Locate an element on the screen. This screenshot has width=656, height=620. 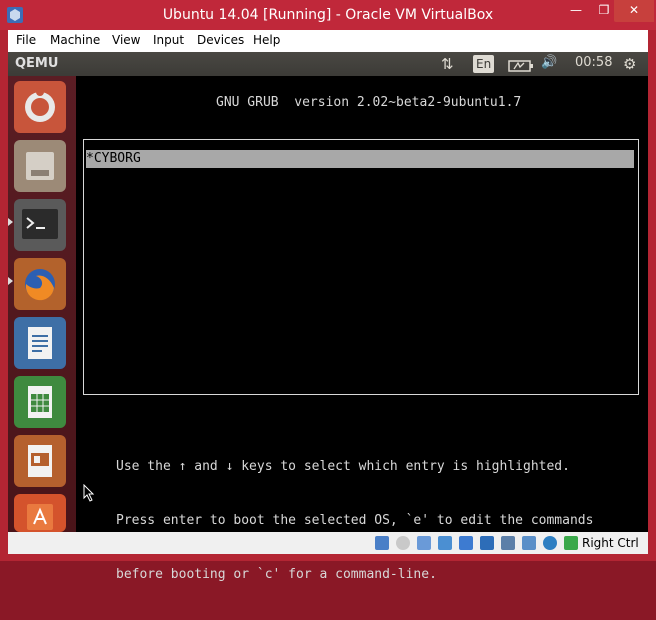
menu-view: View is located at coordinates (126, 40).